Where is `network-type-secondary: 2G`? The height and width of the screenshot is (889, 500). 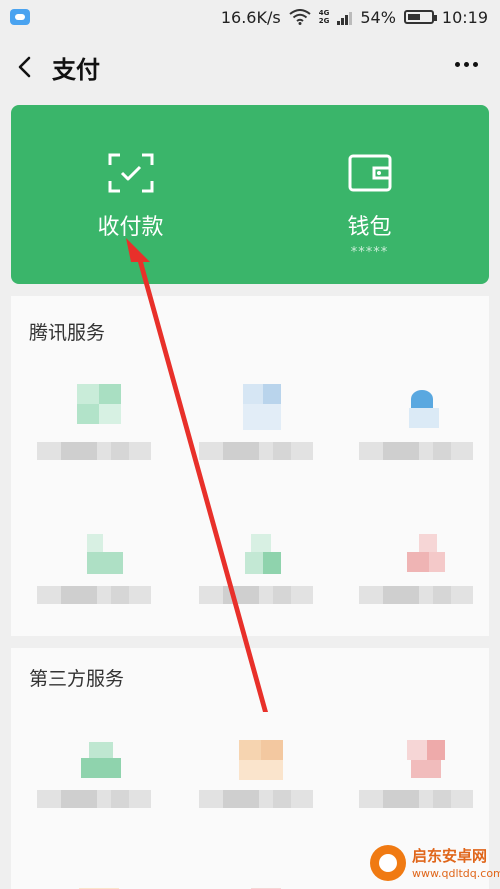
network-type-secondary: 2G is located at coordinates (324, 21).